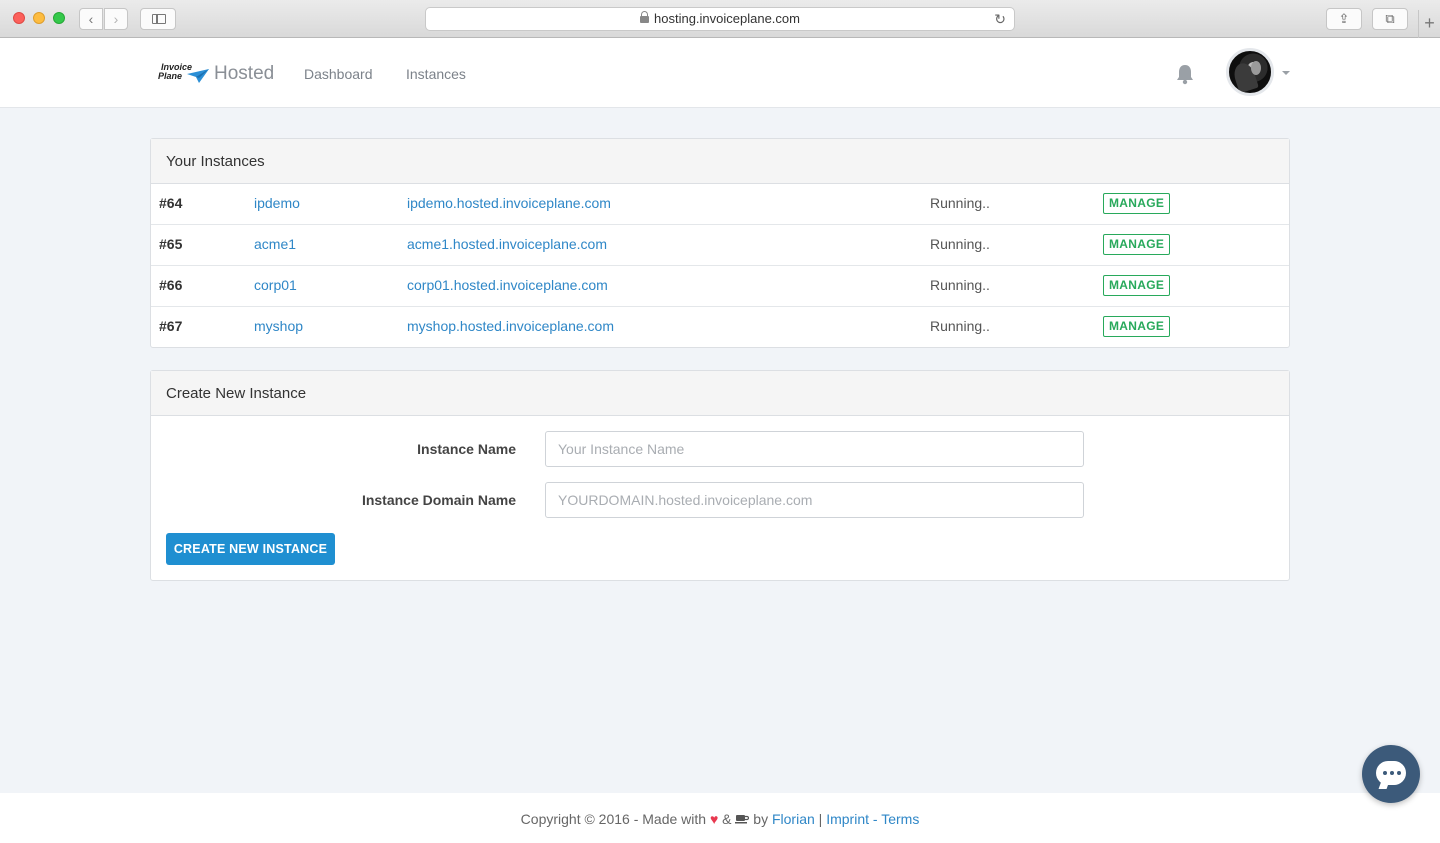 The image size is (1440, 843). Describe the element at coordinates (436, 74) in the screenshot. I see `nav-instances: Instances` at that location.